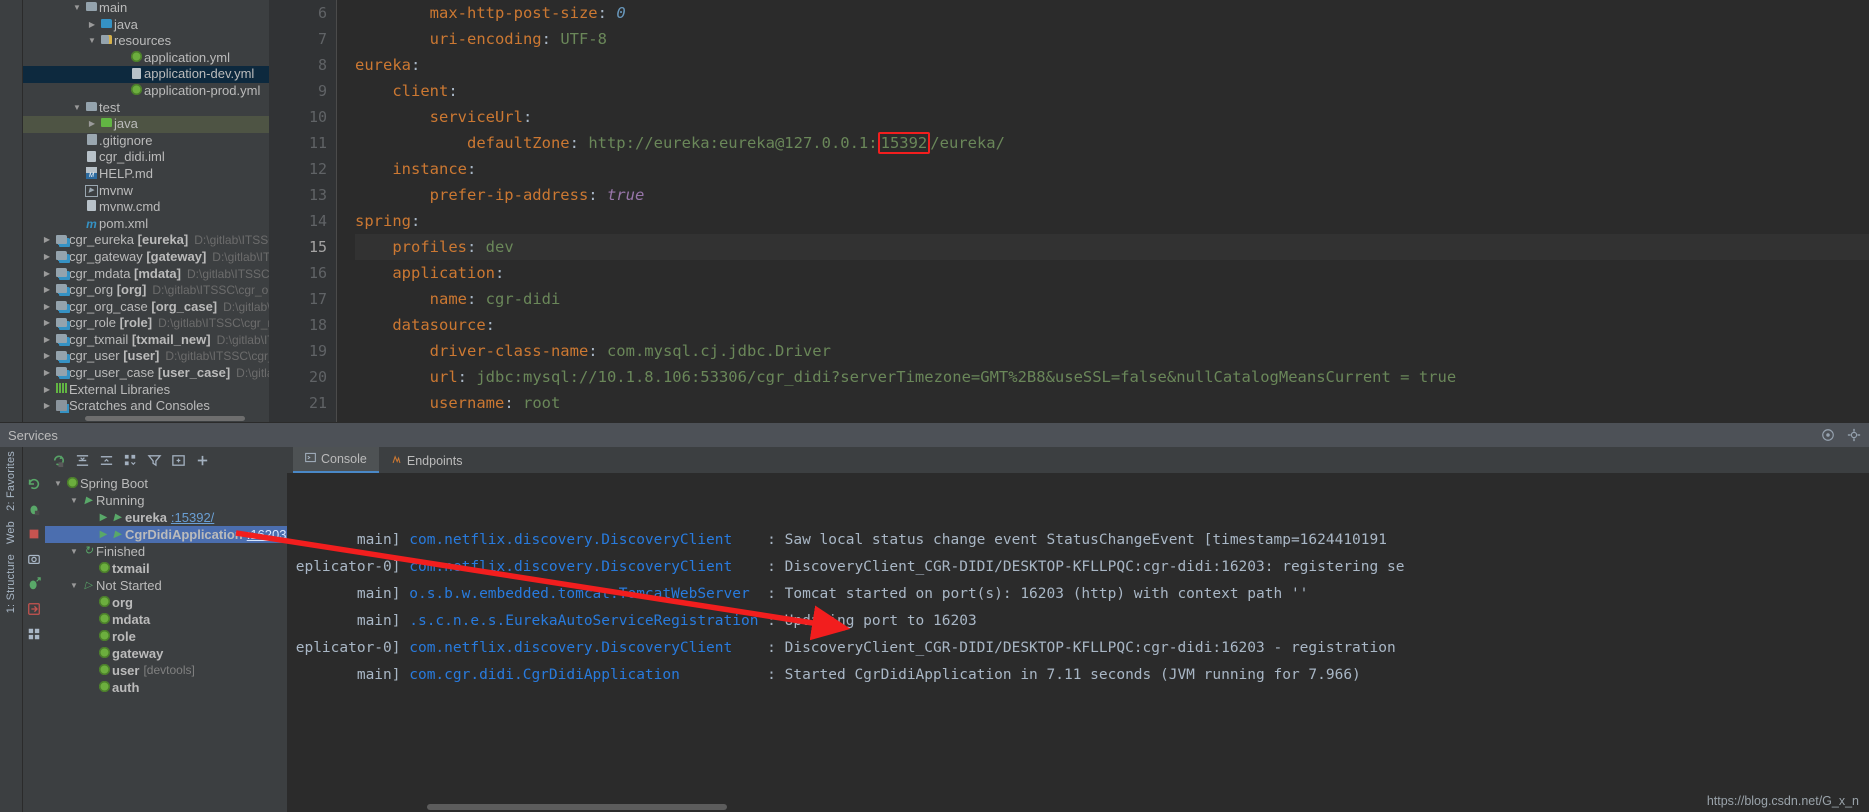 The image size is (1869, 812). I want to click on group-by-icon, so click(130, 460).